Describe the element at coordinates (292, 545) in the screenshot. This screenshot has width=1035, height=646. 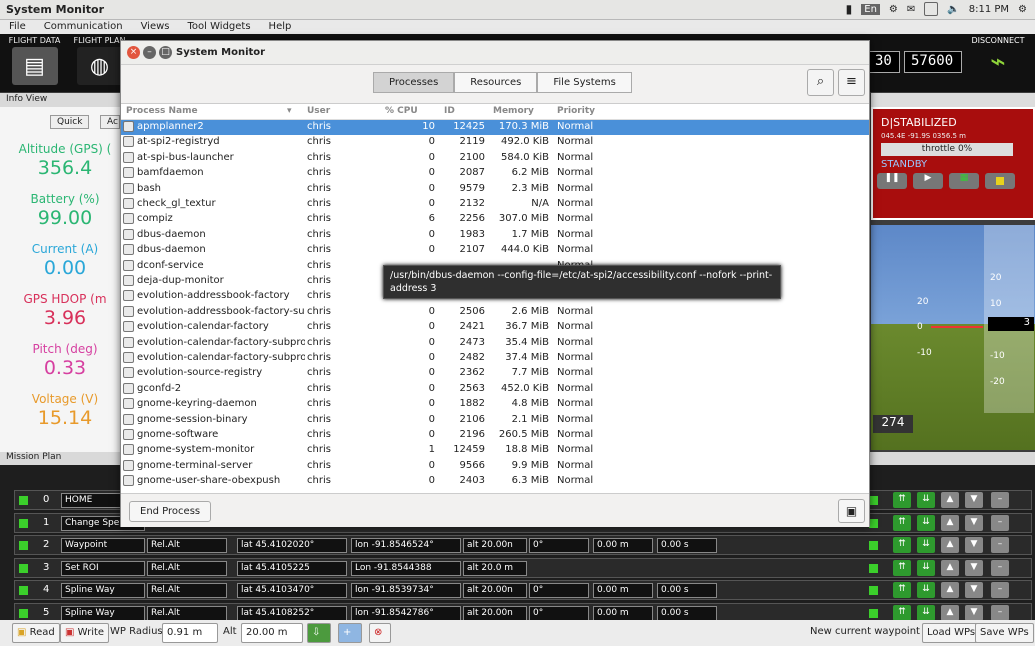
I see `lat-field: lat 45.4102020°` at that location.